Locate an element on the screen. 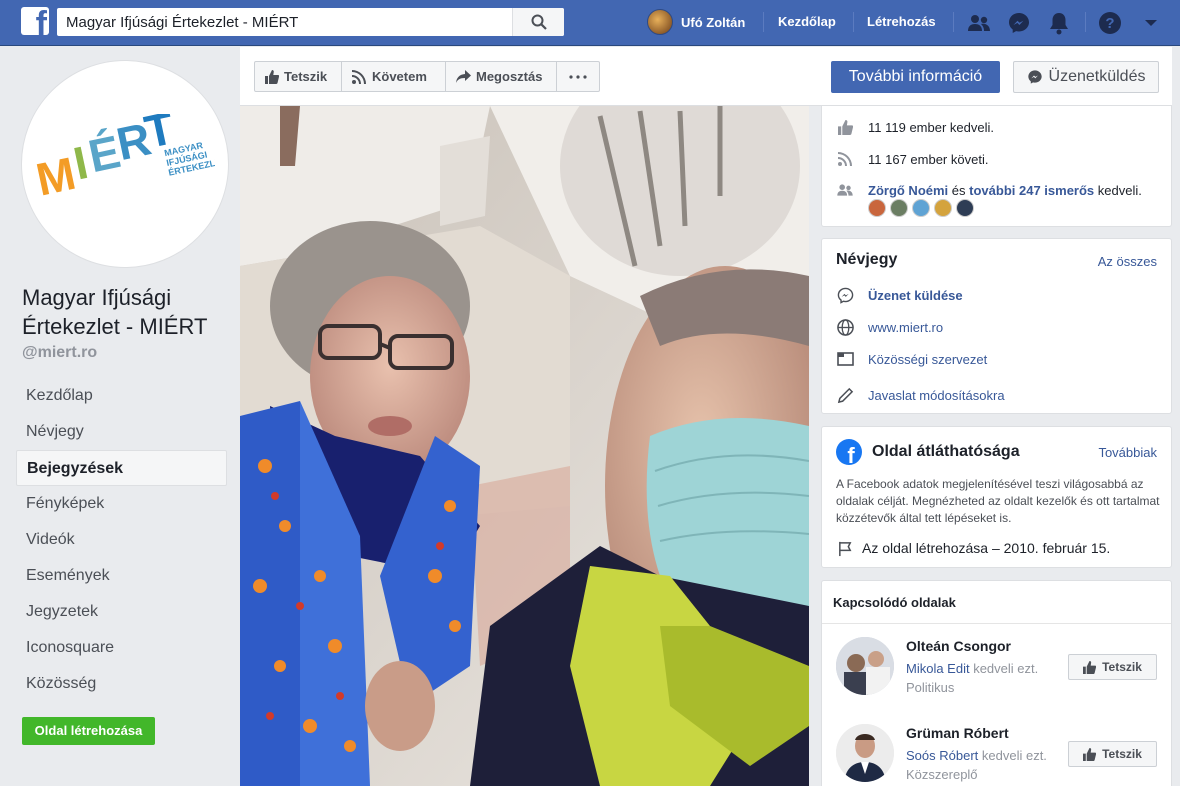 The width and height of the screenshot is (1180, 786). creation-date: Az oldal létrehozása – 2010. február 15. is located at coordinates (986, 548).